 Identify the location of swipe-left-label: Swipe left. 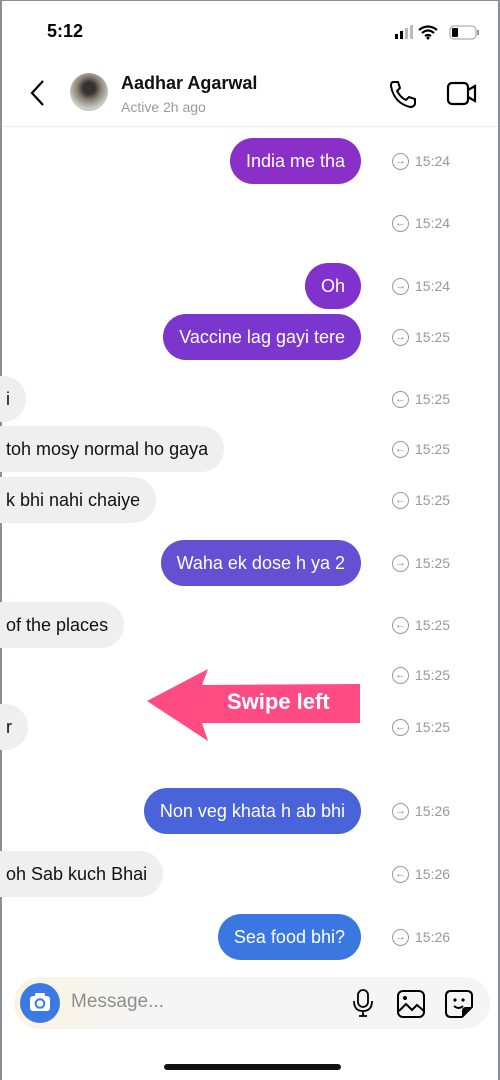
(278, 701).